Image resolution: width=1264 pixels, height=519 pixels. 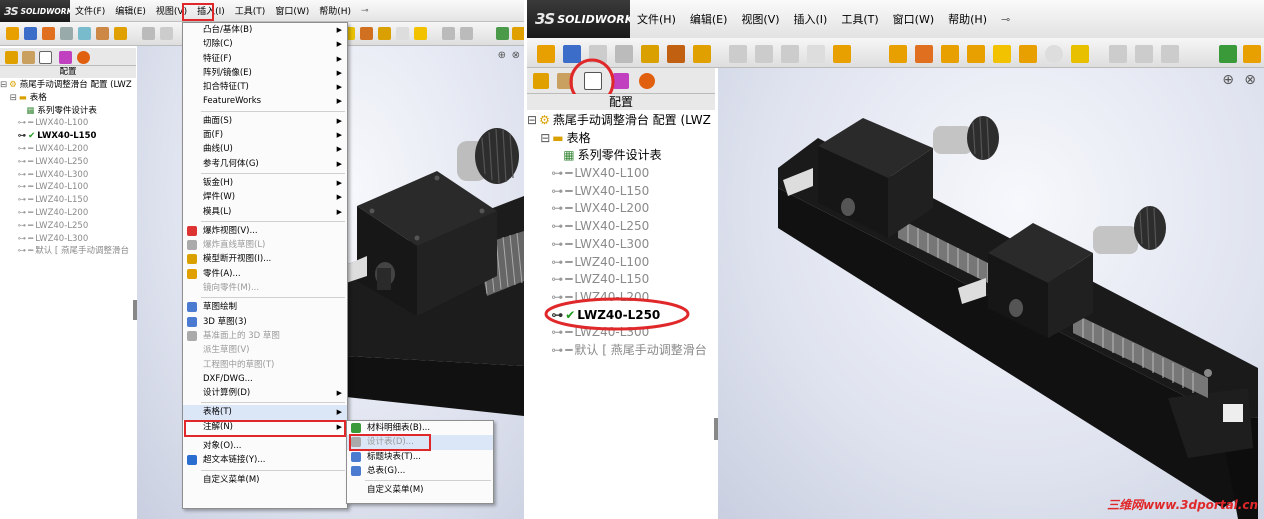 What do you see at coordinates (265, 412) in the screenshot?
I see `menu-item: 表格(T) ▶` at bounding box center [265, 412].